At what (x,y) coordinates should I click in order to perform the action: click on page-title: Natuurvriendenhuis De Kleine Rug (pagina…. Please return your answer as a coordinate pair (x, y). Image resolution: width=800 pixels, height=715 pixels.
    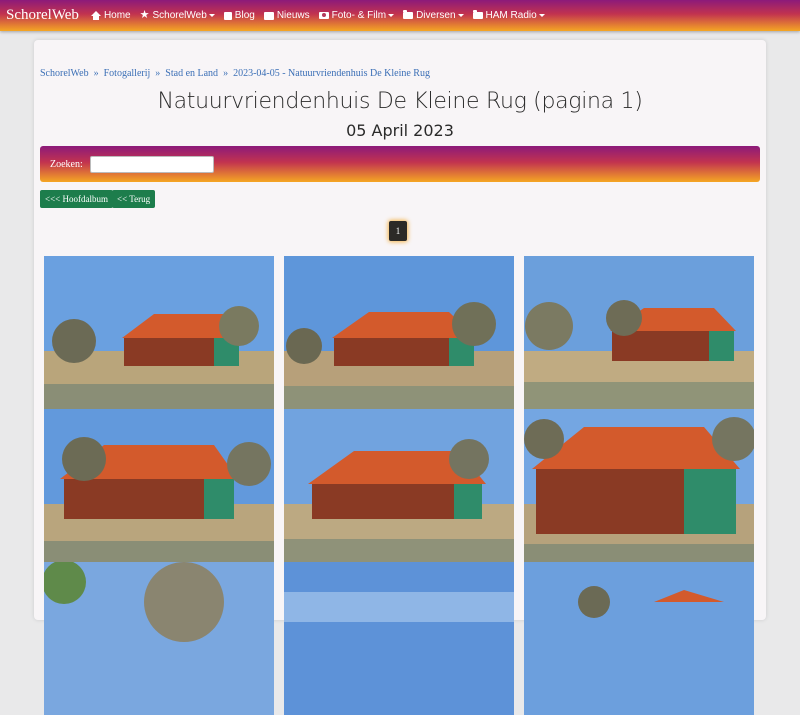
    Looking at the image, I should click on (400, 101).